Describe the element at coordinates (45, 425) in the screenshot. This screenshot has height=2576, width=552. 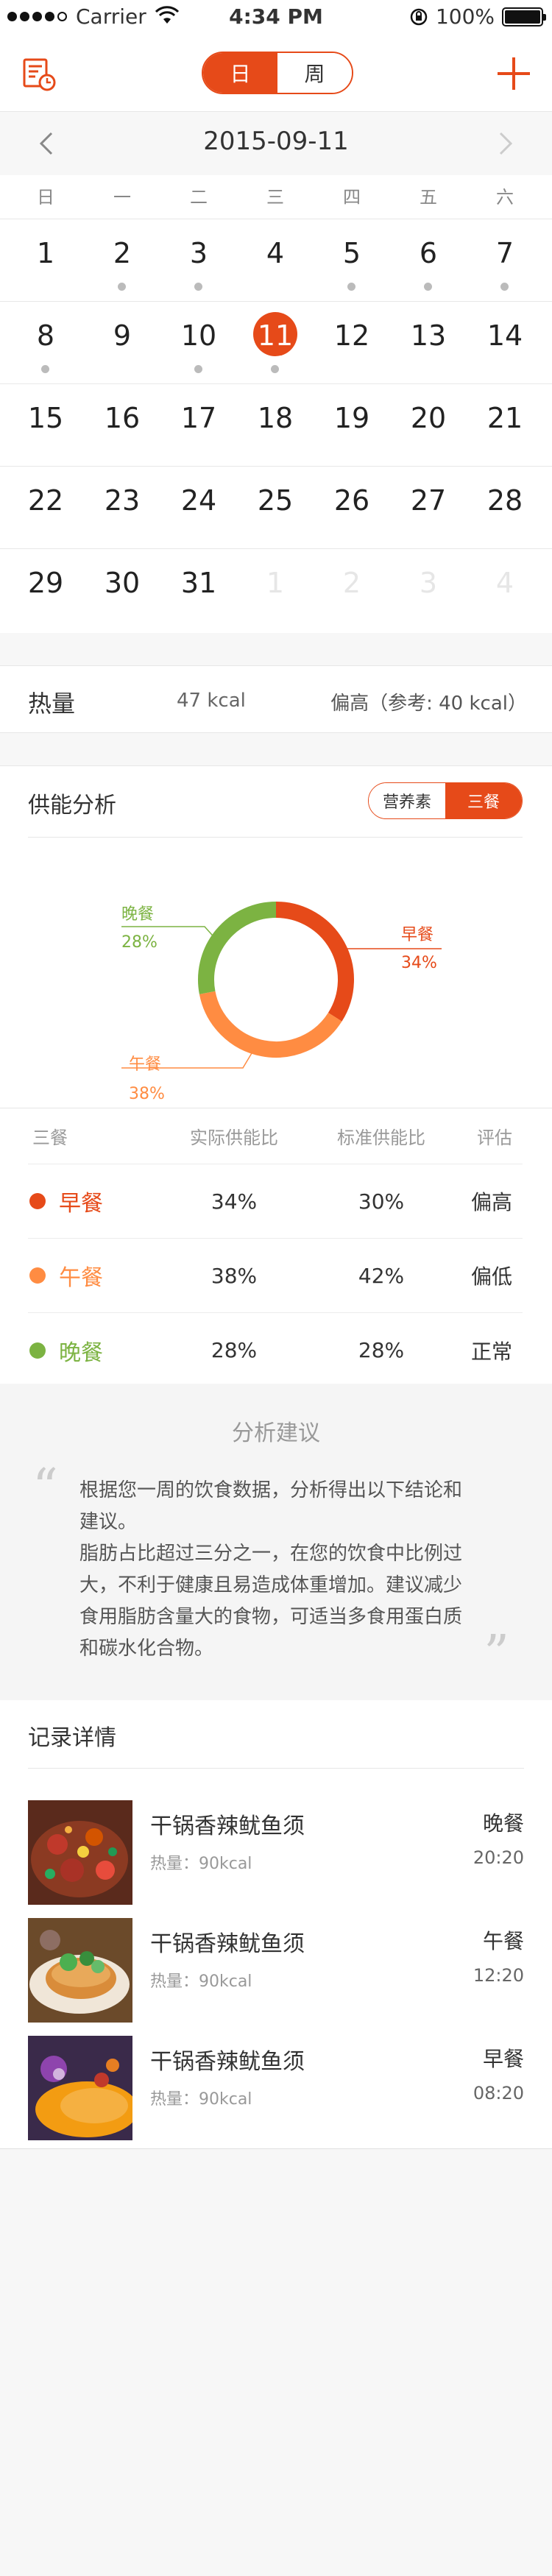
I see `calendar-day: 15` at that location.